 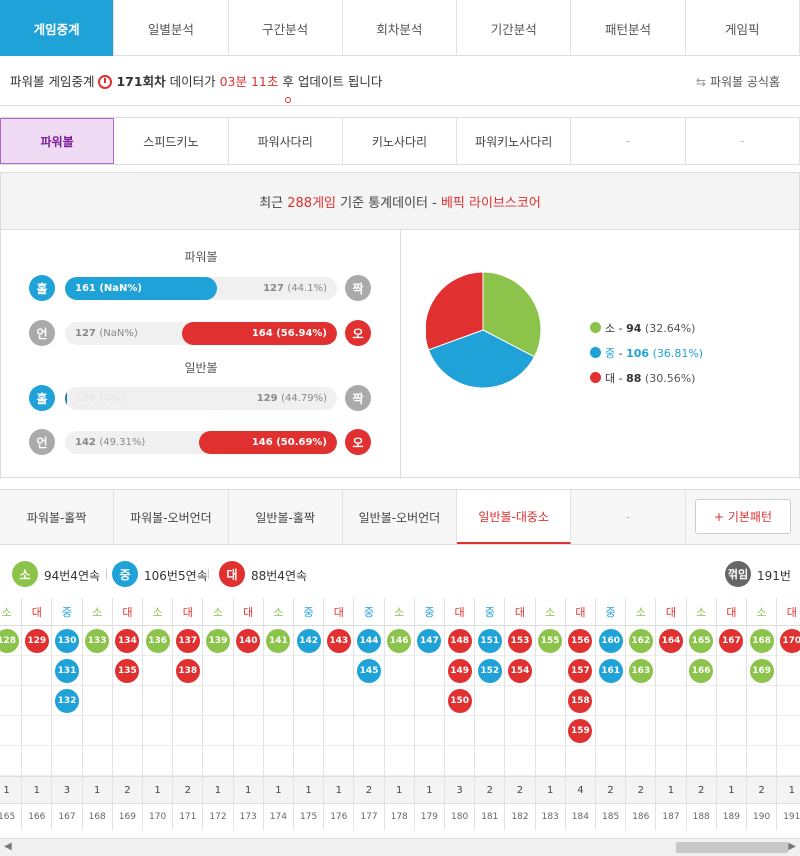 I want to click on info-mid: 데이터가, so click(x=192, y=81).